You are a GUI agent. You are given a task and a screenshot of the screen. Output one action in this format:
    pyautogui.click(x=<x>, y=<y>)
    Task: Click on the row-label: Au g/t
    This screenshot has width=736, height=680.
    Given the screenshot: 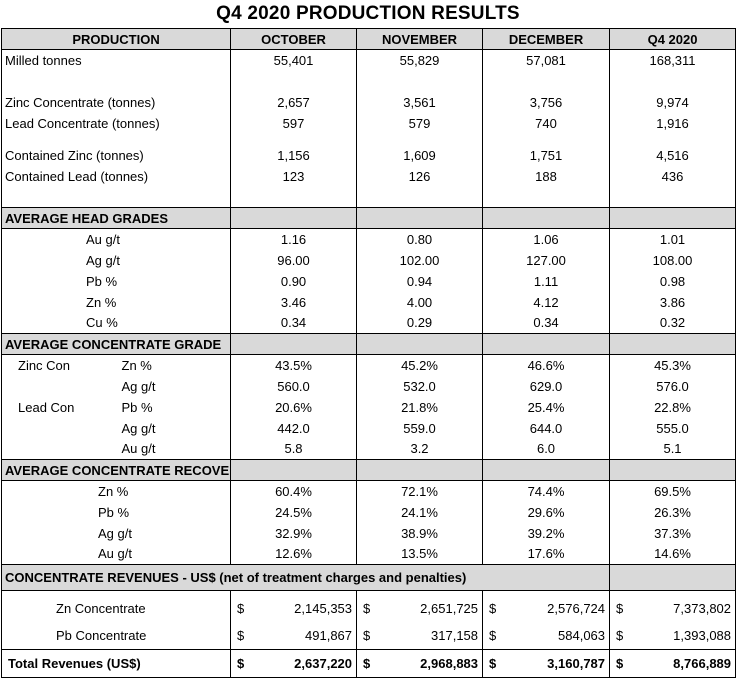 What is the action you would take?
    pyautogui.click(x=115, y=239)
    